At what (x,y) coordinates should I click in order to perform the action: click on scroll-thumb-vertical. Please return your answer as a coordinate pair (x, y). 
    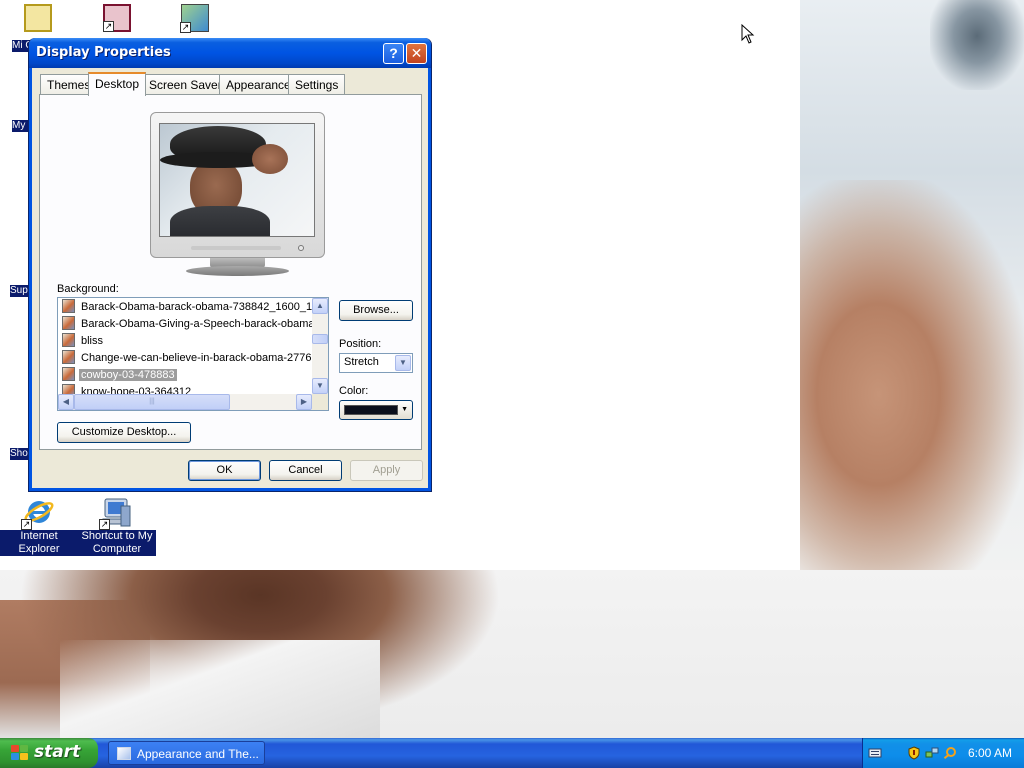
    Looking at the image, I should click on (320, 339).